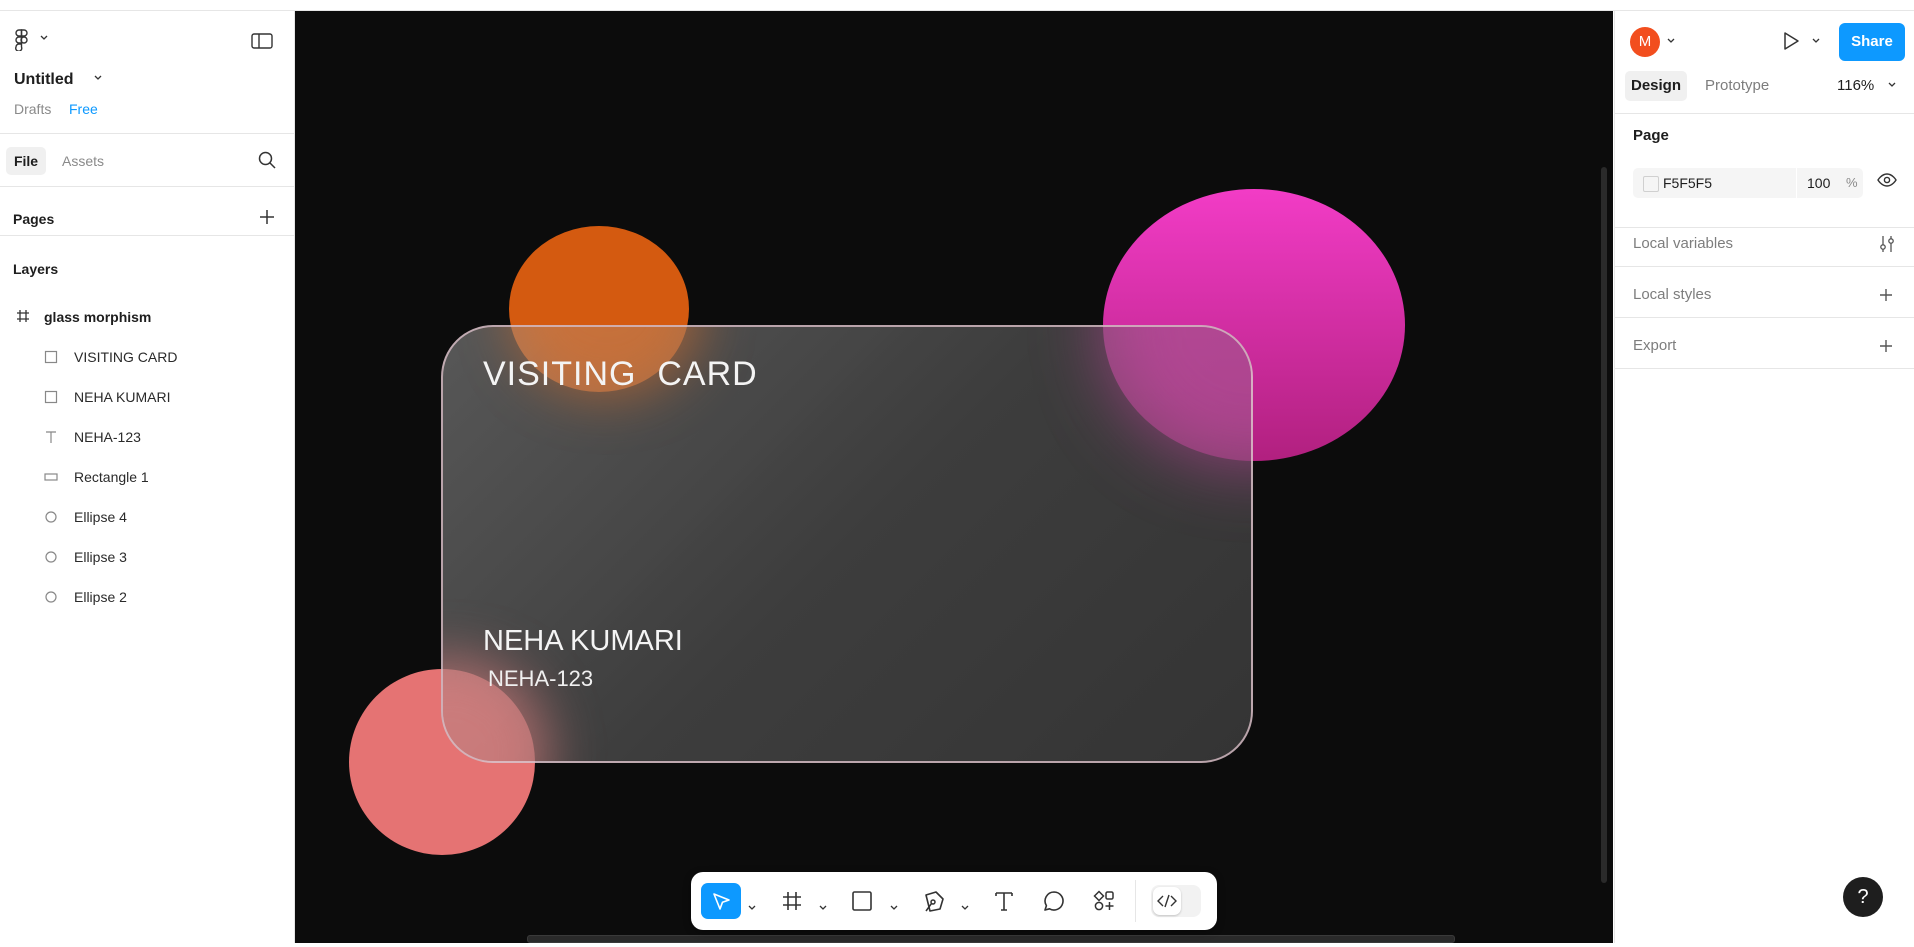 Image resolution: width=1914 pixels, height=947 pixels. I want to click on rectangle-icon, so click(51, 479).